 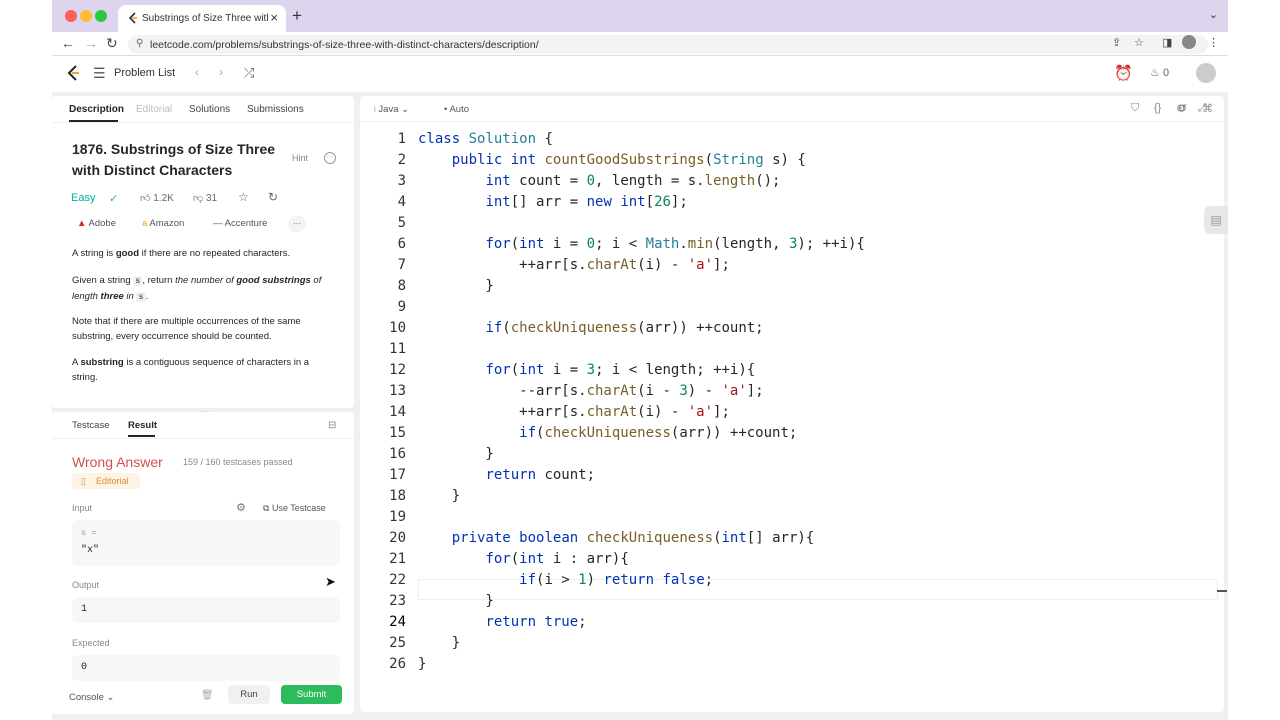 What do you see at coordinates (68, 43) in the screenshot?
I see `back-icon: ←` at bounding box center [68, 43].